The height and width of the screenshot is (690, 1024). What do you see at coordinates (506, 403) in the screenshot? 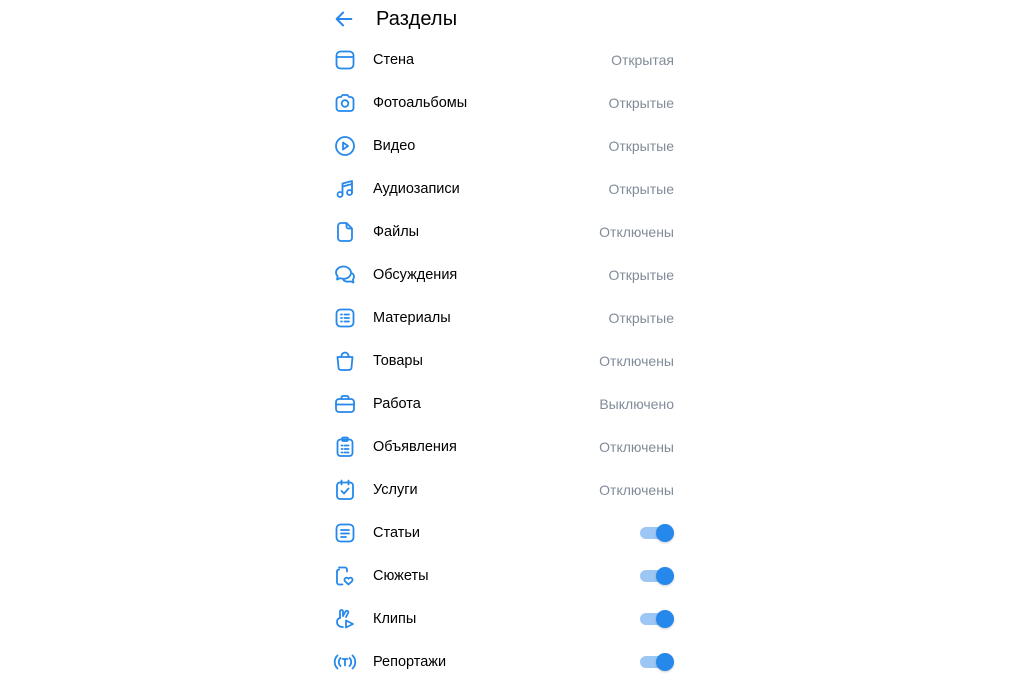
I see `section-row-jobs: Работа Выключено` at bounding box center [506, 403].